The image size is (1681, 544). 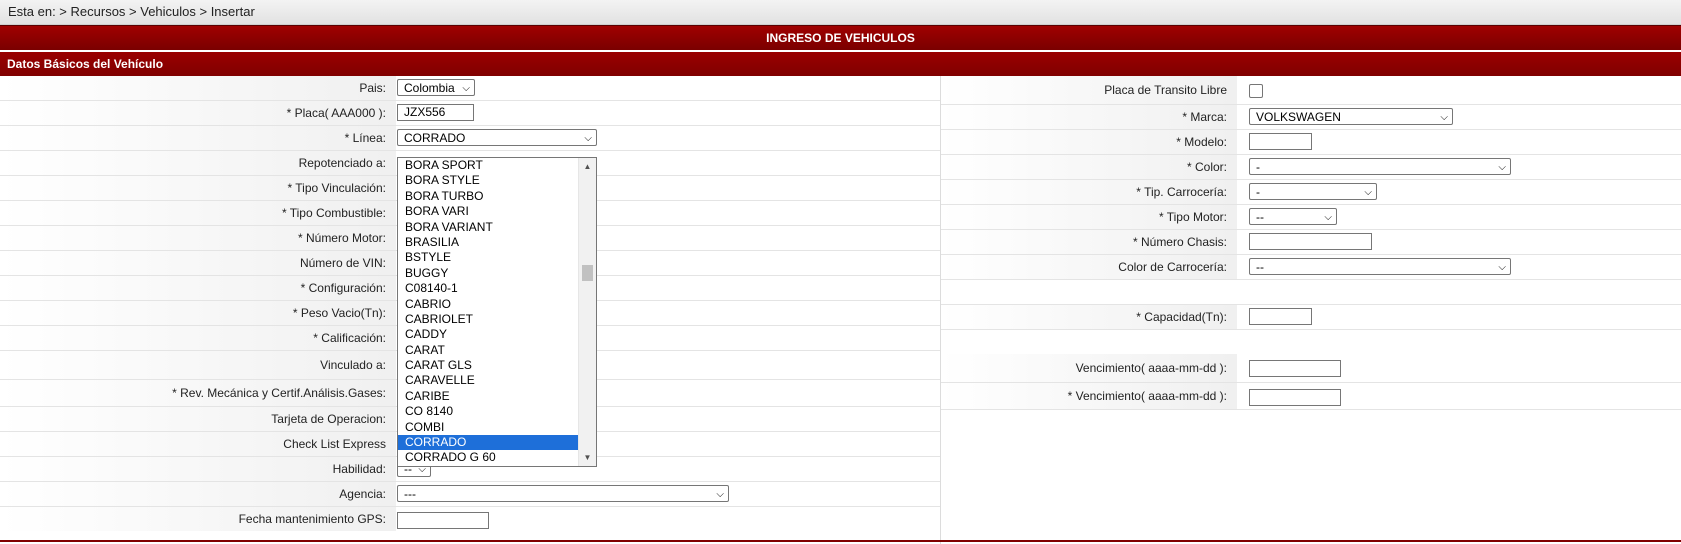 What do you see at coordinates (198, 163) in the screenshot?
I see `label-repotenciado: Repotenciado a:` at bounding box center [198, 163].